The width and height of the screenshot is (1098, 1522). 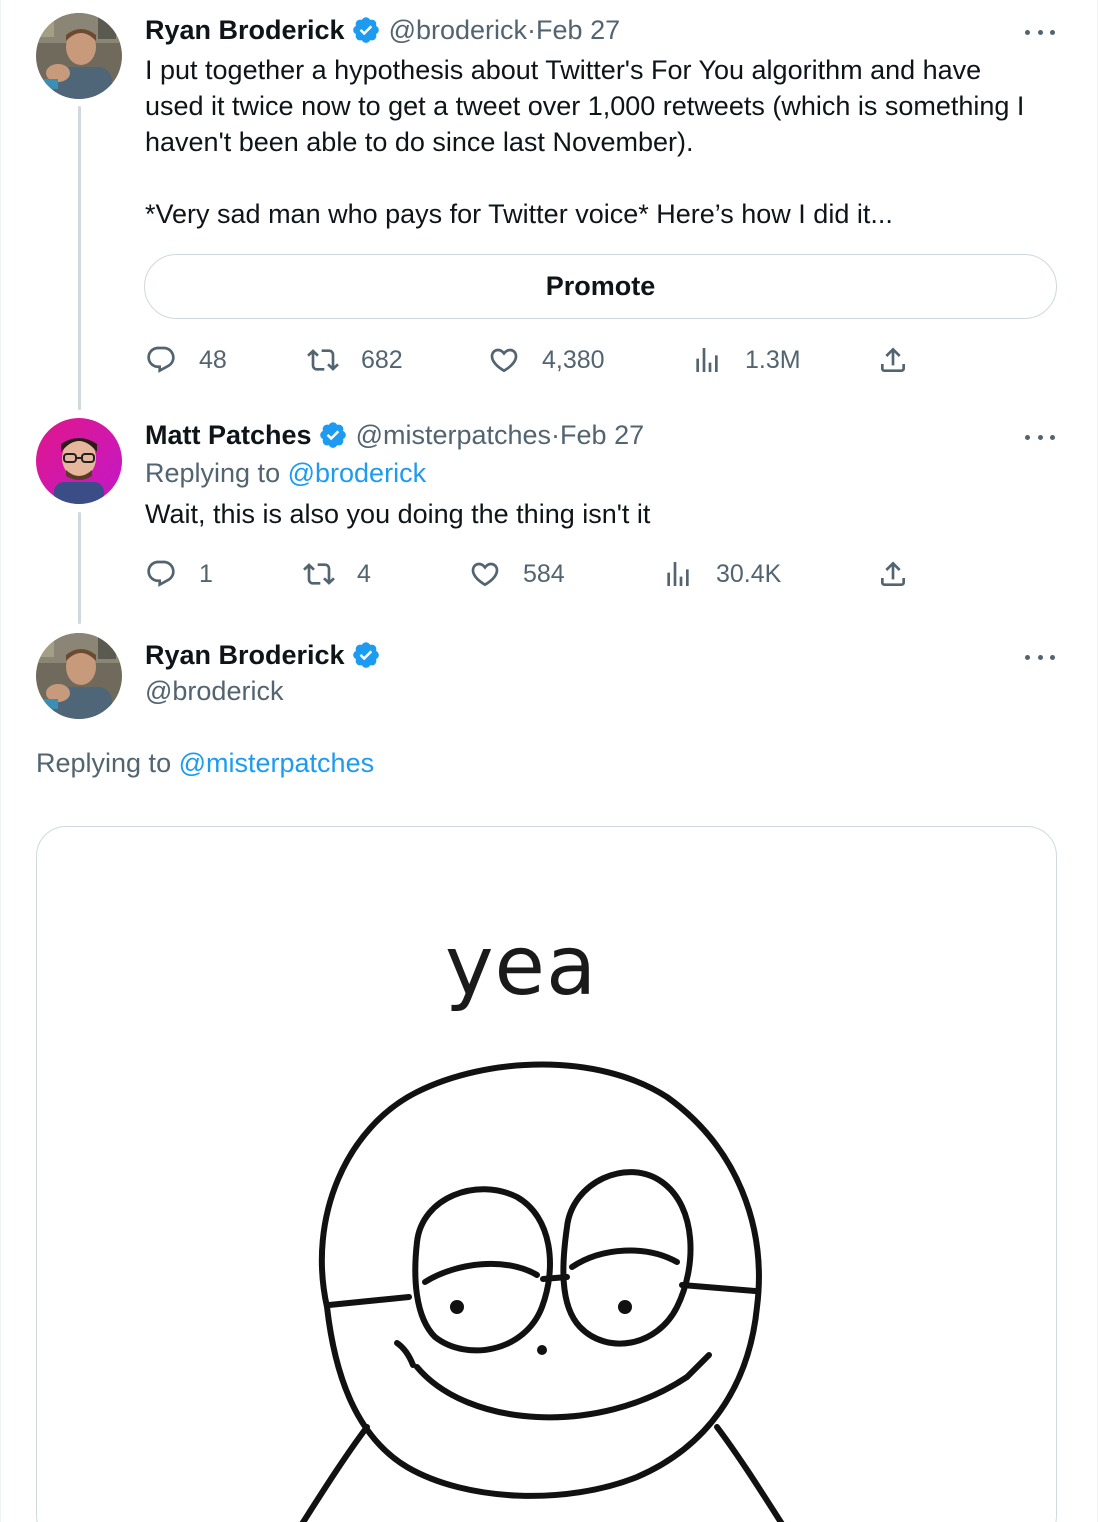 What do you see at coordinates (773, 359) in the screenshot?
I see `views-count: 1.3M` at bounding box center [773, 359].